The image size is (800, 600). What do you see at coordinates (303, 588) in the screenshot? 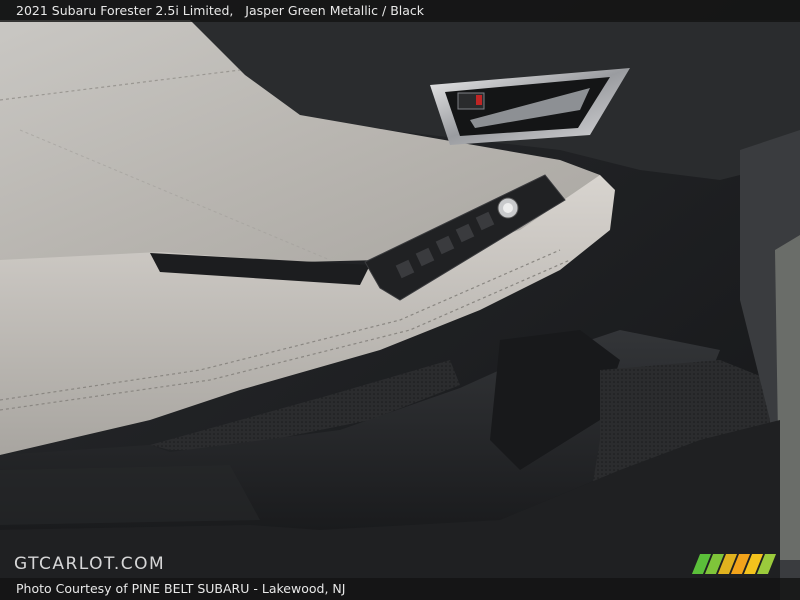
I see `dealer-location: Lakewood, NJ` at bounding box center [303, 588].